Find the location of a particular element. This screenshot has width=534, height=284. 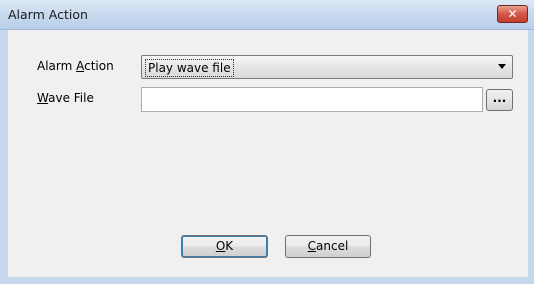

title-bar: Alarm Action ✕ is located at coordinates (267, 15).